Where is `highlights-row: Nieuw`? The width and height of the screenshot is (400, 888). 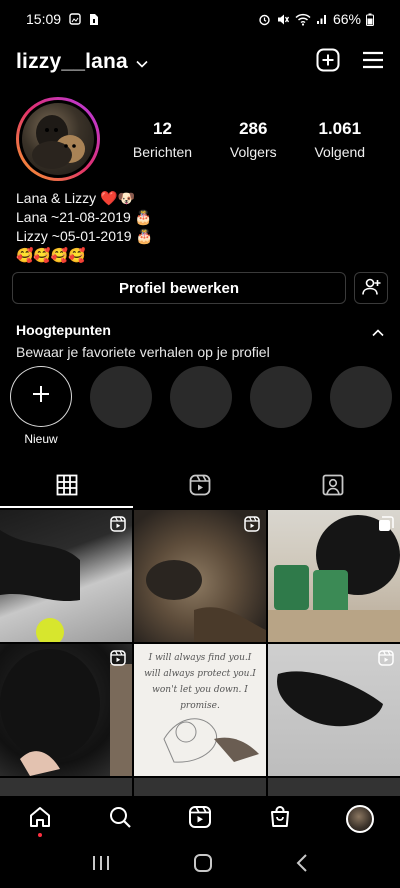 highlights-row: Nieuw is located at coordinates (205, 406).